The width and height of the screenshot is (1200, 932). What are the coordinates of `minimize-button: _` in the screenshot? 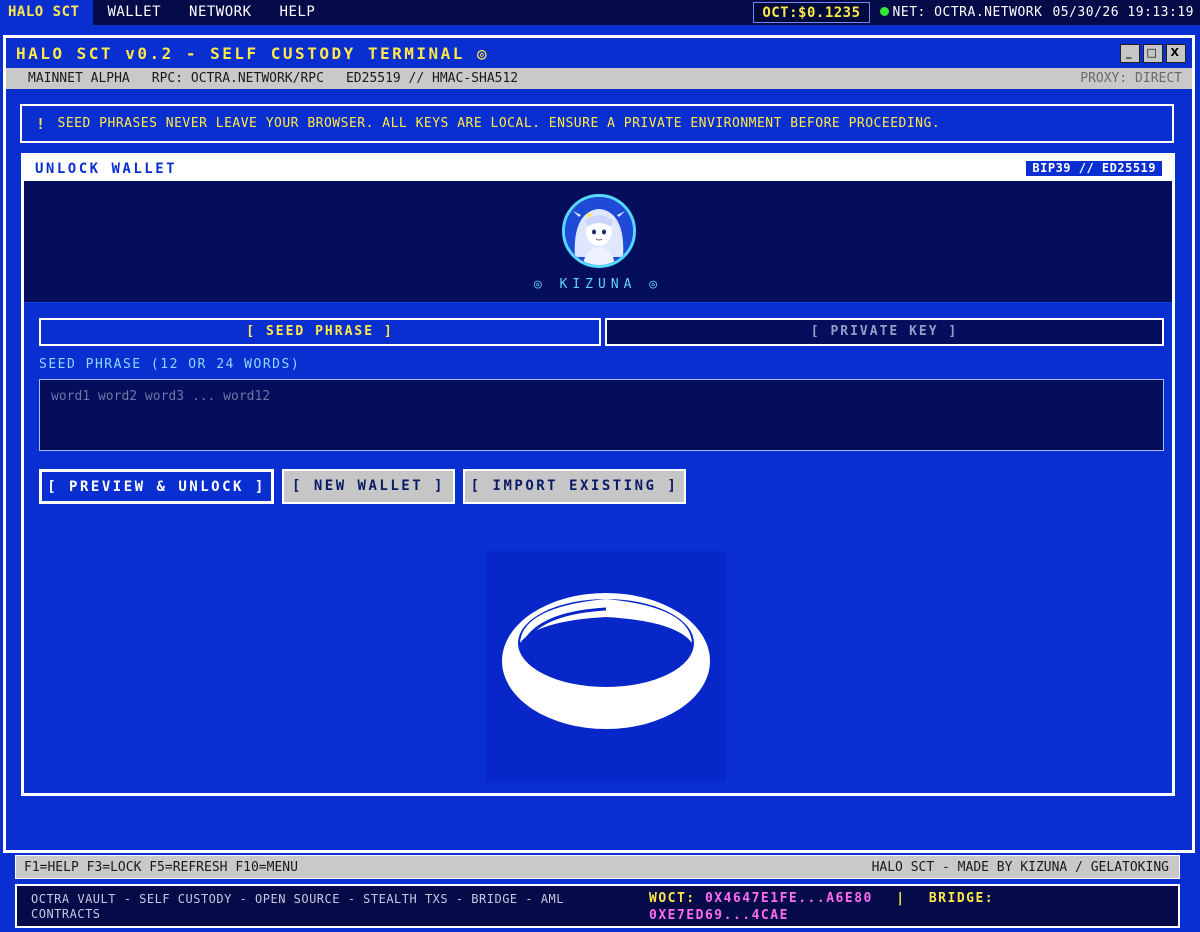 It's located at (1130, 53).